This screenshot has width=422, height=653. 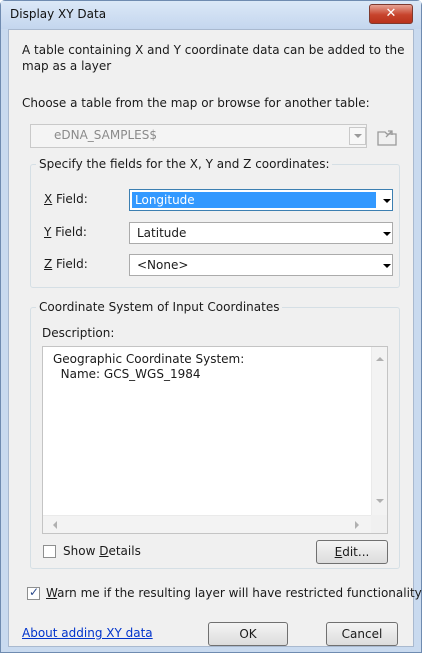 I want to click on checkmark-icon: ✓, so click(x=34, y=592).